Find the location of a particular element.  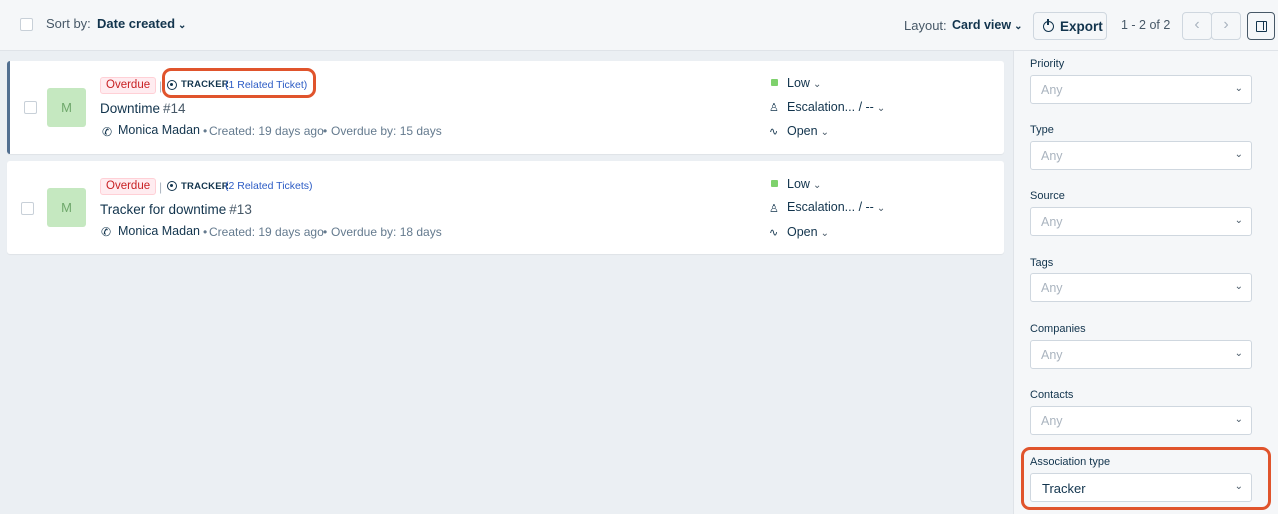

filter-contacts-select: Any ⌄ is located at coordinates (1141, 420).